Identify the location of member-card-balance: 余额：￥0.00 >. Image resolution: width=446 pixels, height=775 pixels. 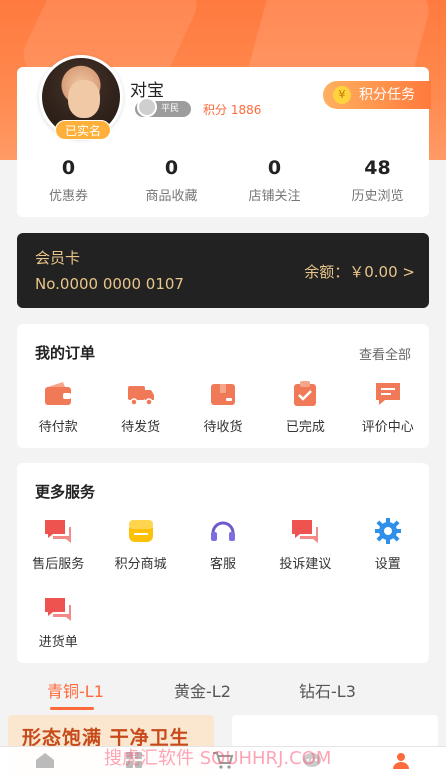
(359, 271).